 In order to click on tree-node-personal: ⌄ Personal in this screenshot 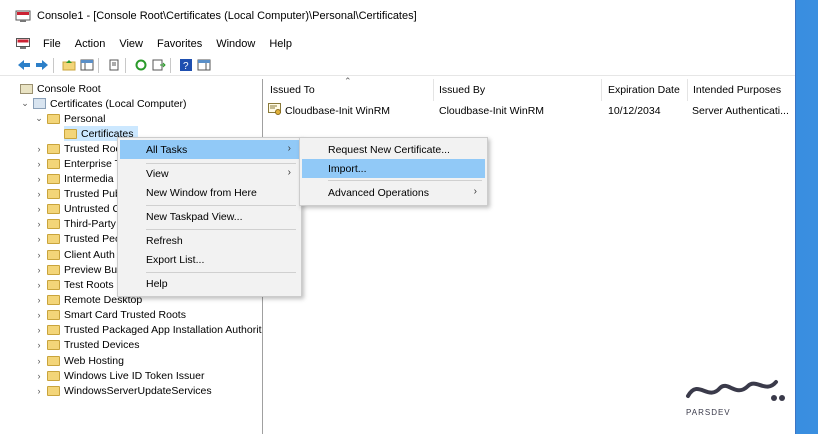, I will do `click(69, 118)`.